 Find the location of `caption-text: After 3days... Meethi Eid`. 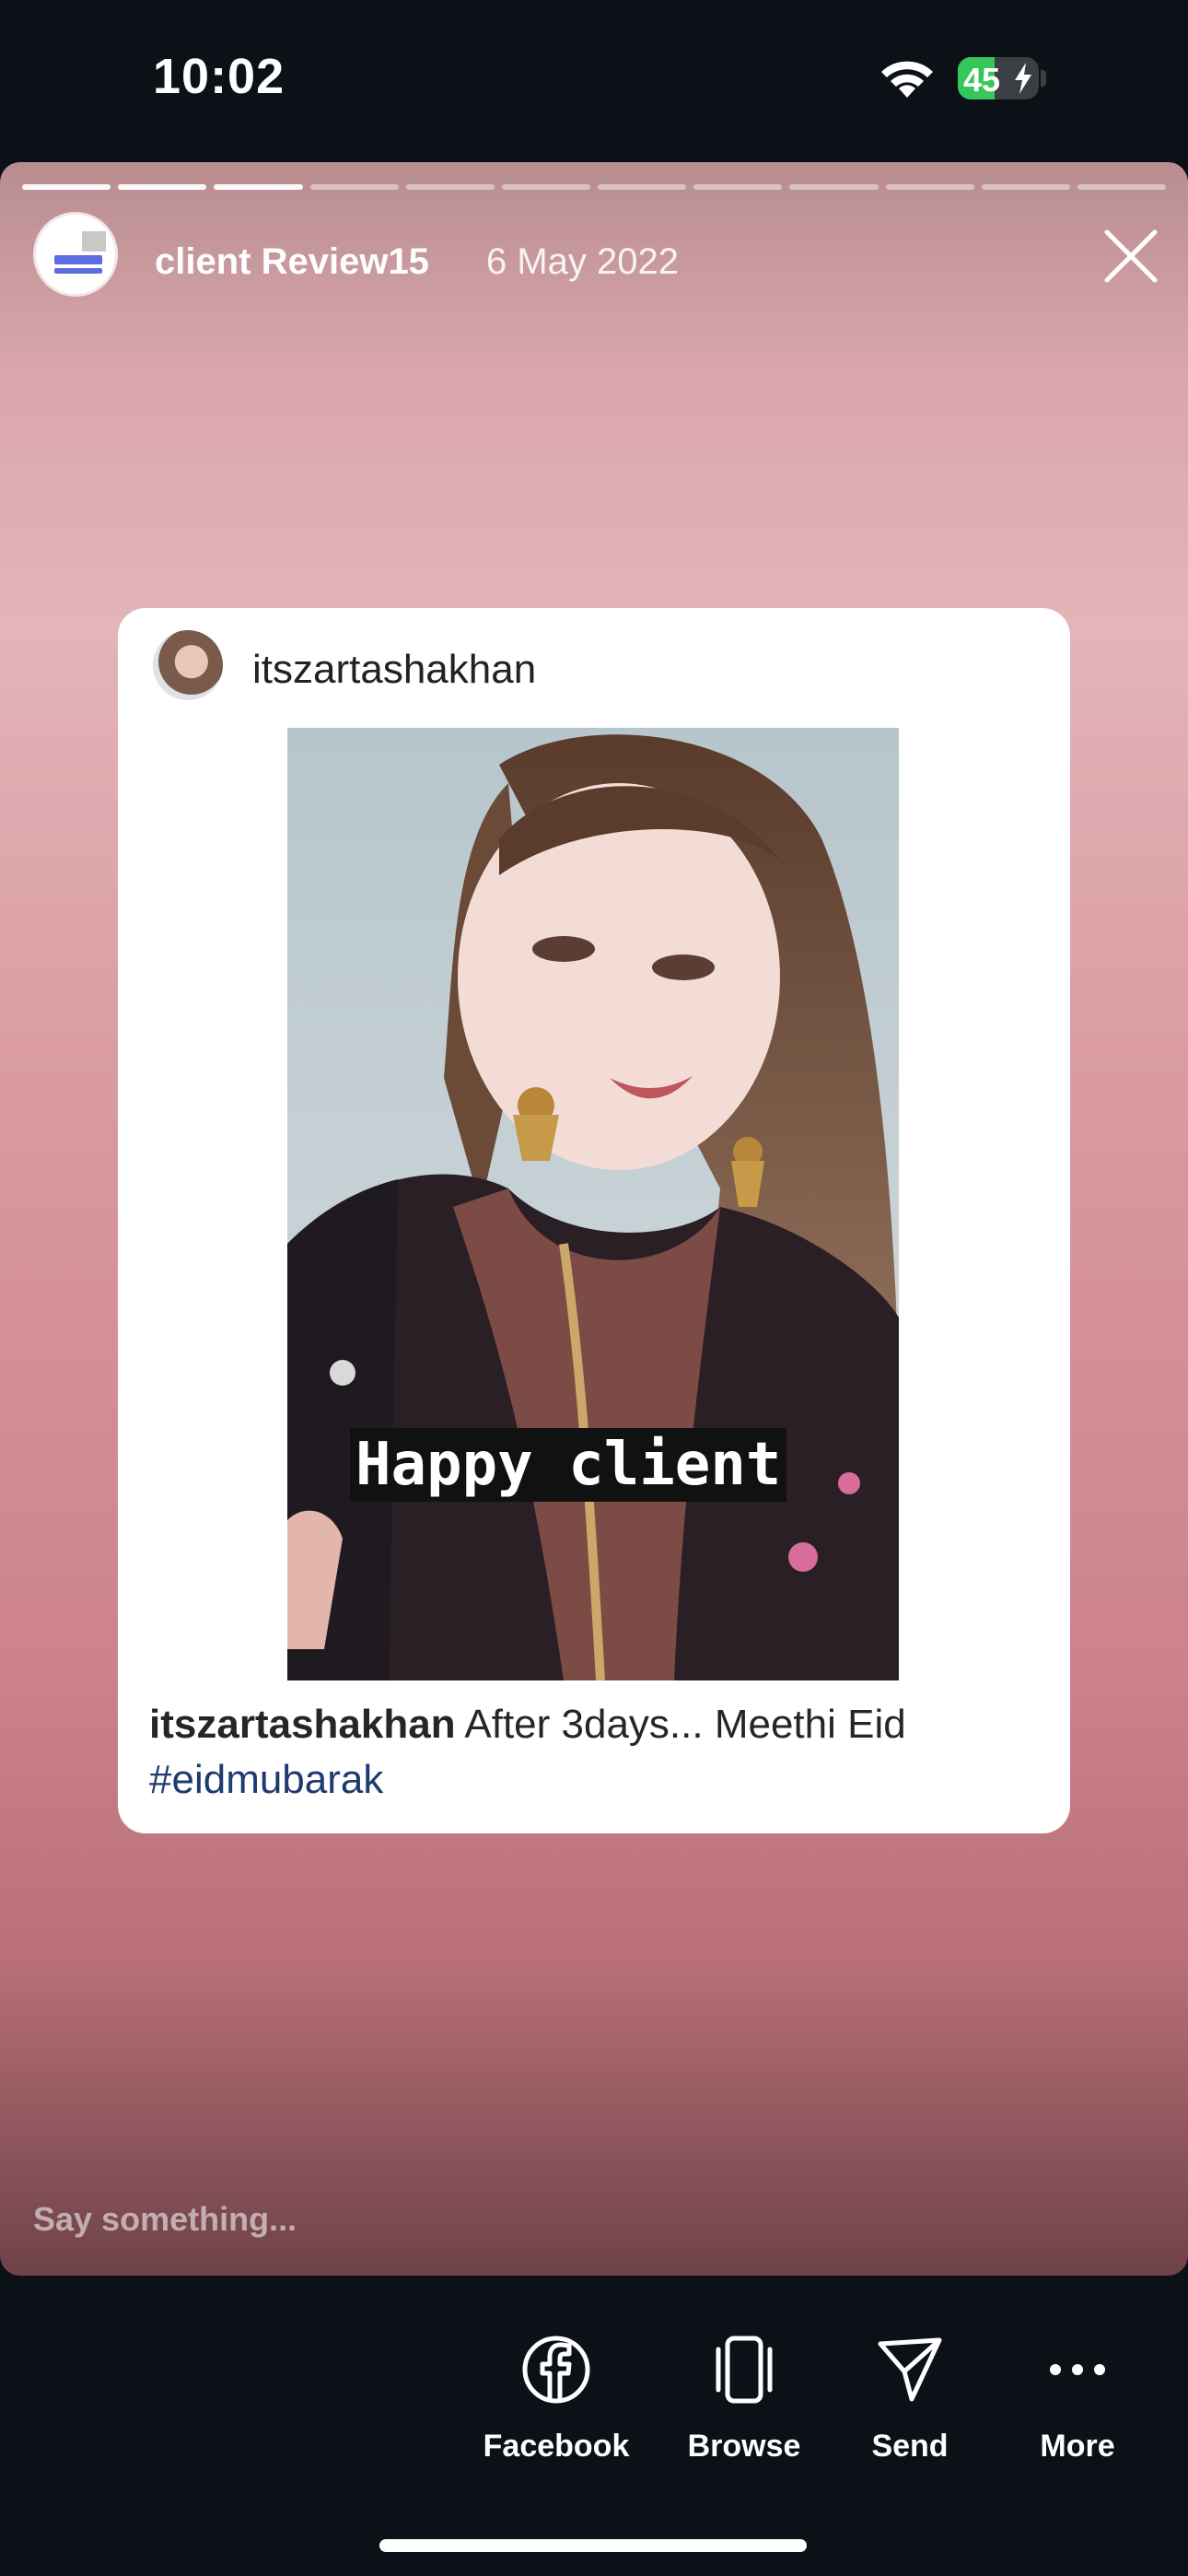

caption-text: After 3days... Meethi Eid is located at coordinates (680, 1724).